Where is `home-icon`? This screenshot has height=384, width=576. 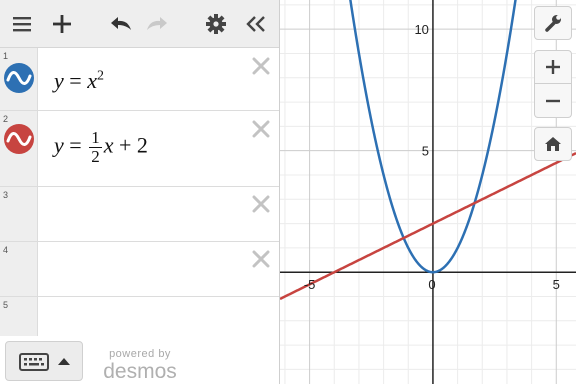 home-icon is located at coordinates (553, 144).